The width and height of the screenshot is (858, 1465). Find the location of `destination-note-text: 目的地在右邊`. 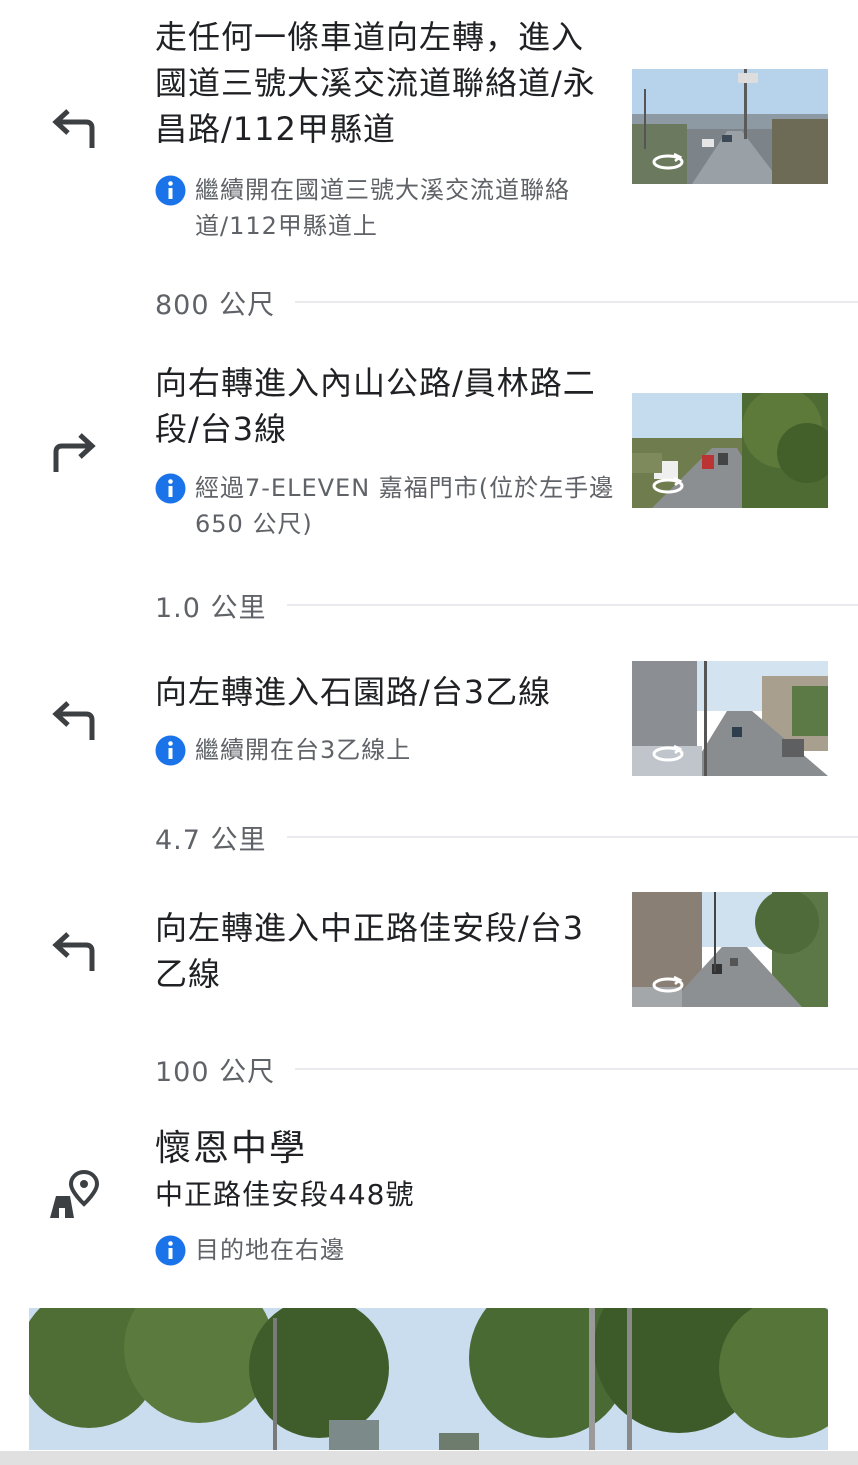

destination-note-text: 目的地在右邊 is located at coordinates (270, 1250).